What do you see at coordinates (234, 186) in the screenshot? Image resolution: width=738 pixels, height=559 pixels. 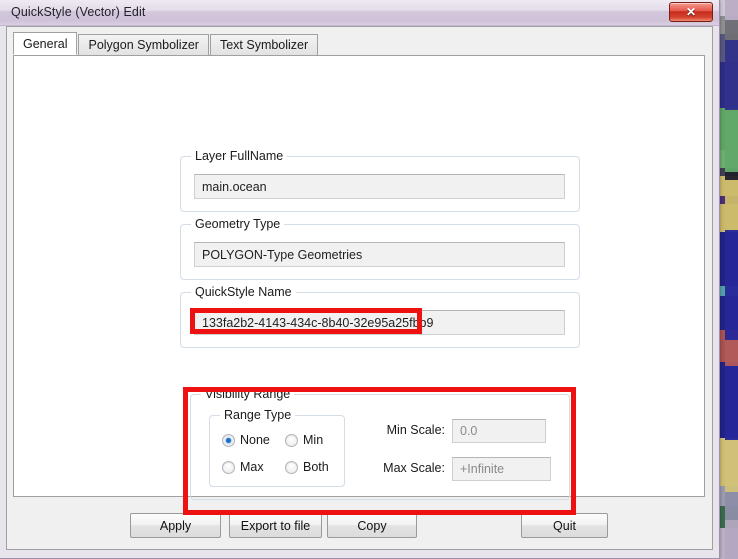 I see `layer-fullname-value: main.ocean` at bounding box center [234, 186].